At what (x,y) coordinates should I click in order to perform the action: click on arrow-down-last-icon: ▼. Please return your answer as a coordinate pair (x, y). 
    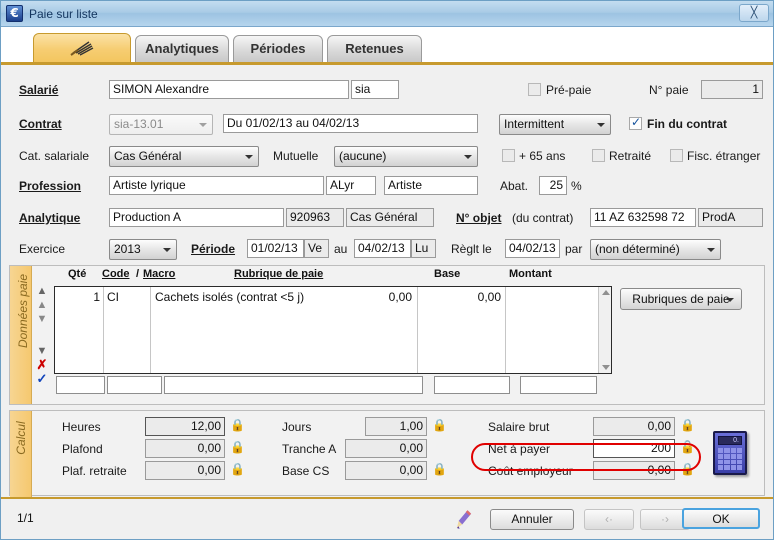
    Looking at the image, I should click on (42, 351).